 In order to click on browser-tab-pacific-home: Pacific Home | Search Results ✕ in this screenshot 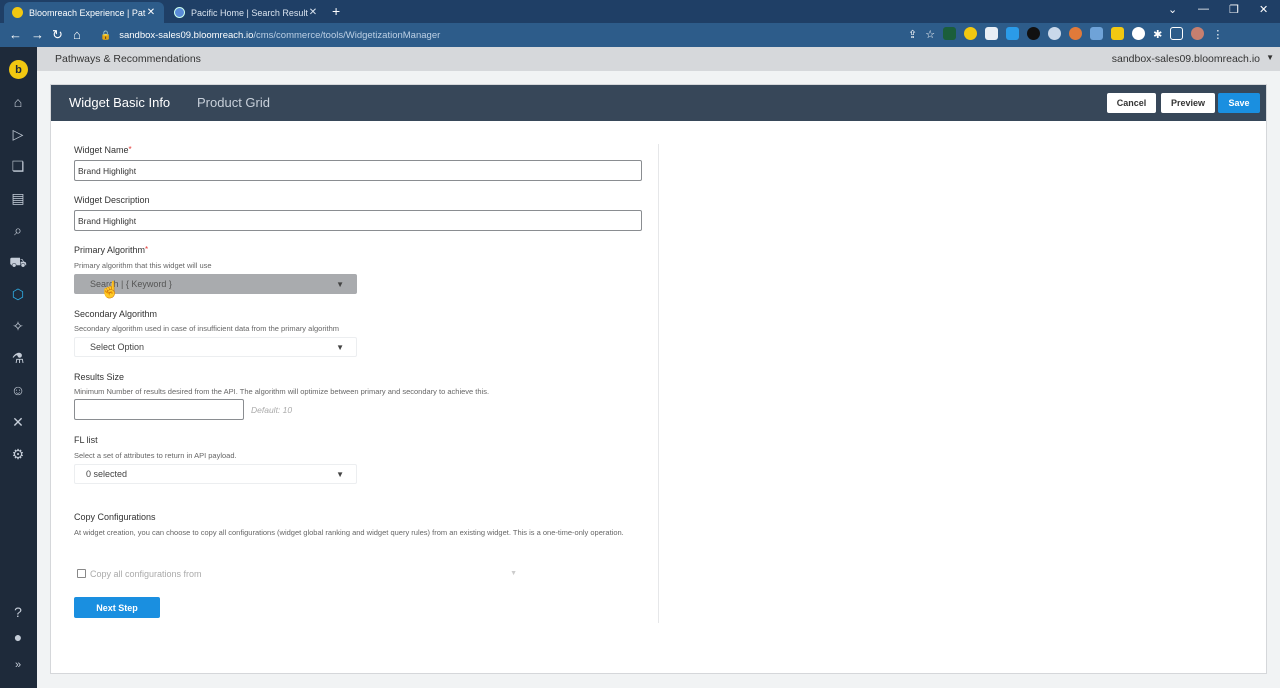, I will do `click(246, 12)`.